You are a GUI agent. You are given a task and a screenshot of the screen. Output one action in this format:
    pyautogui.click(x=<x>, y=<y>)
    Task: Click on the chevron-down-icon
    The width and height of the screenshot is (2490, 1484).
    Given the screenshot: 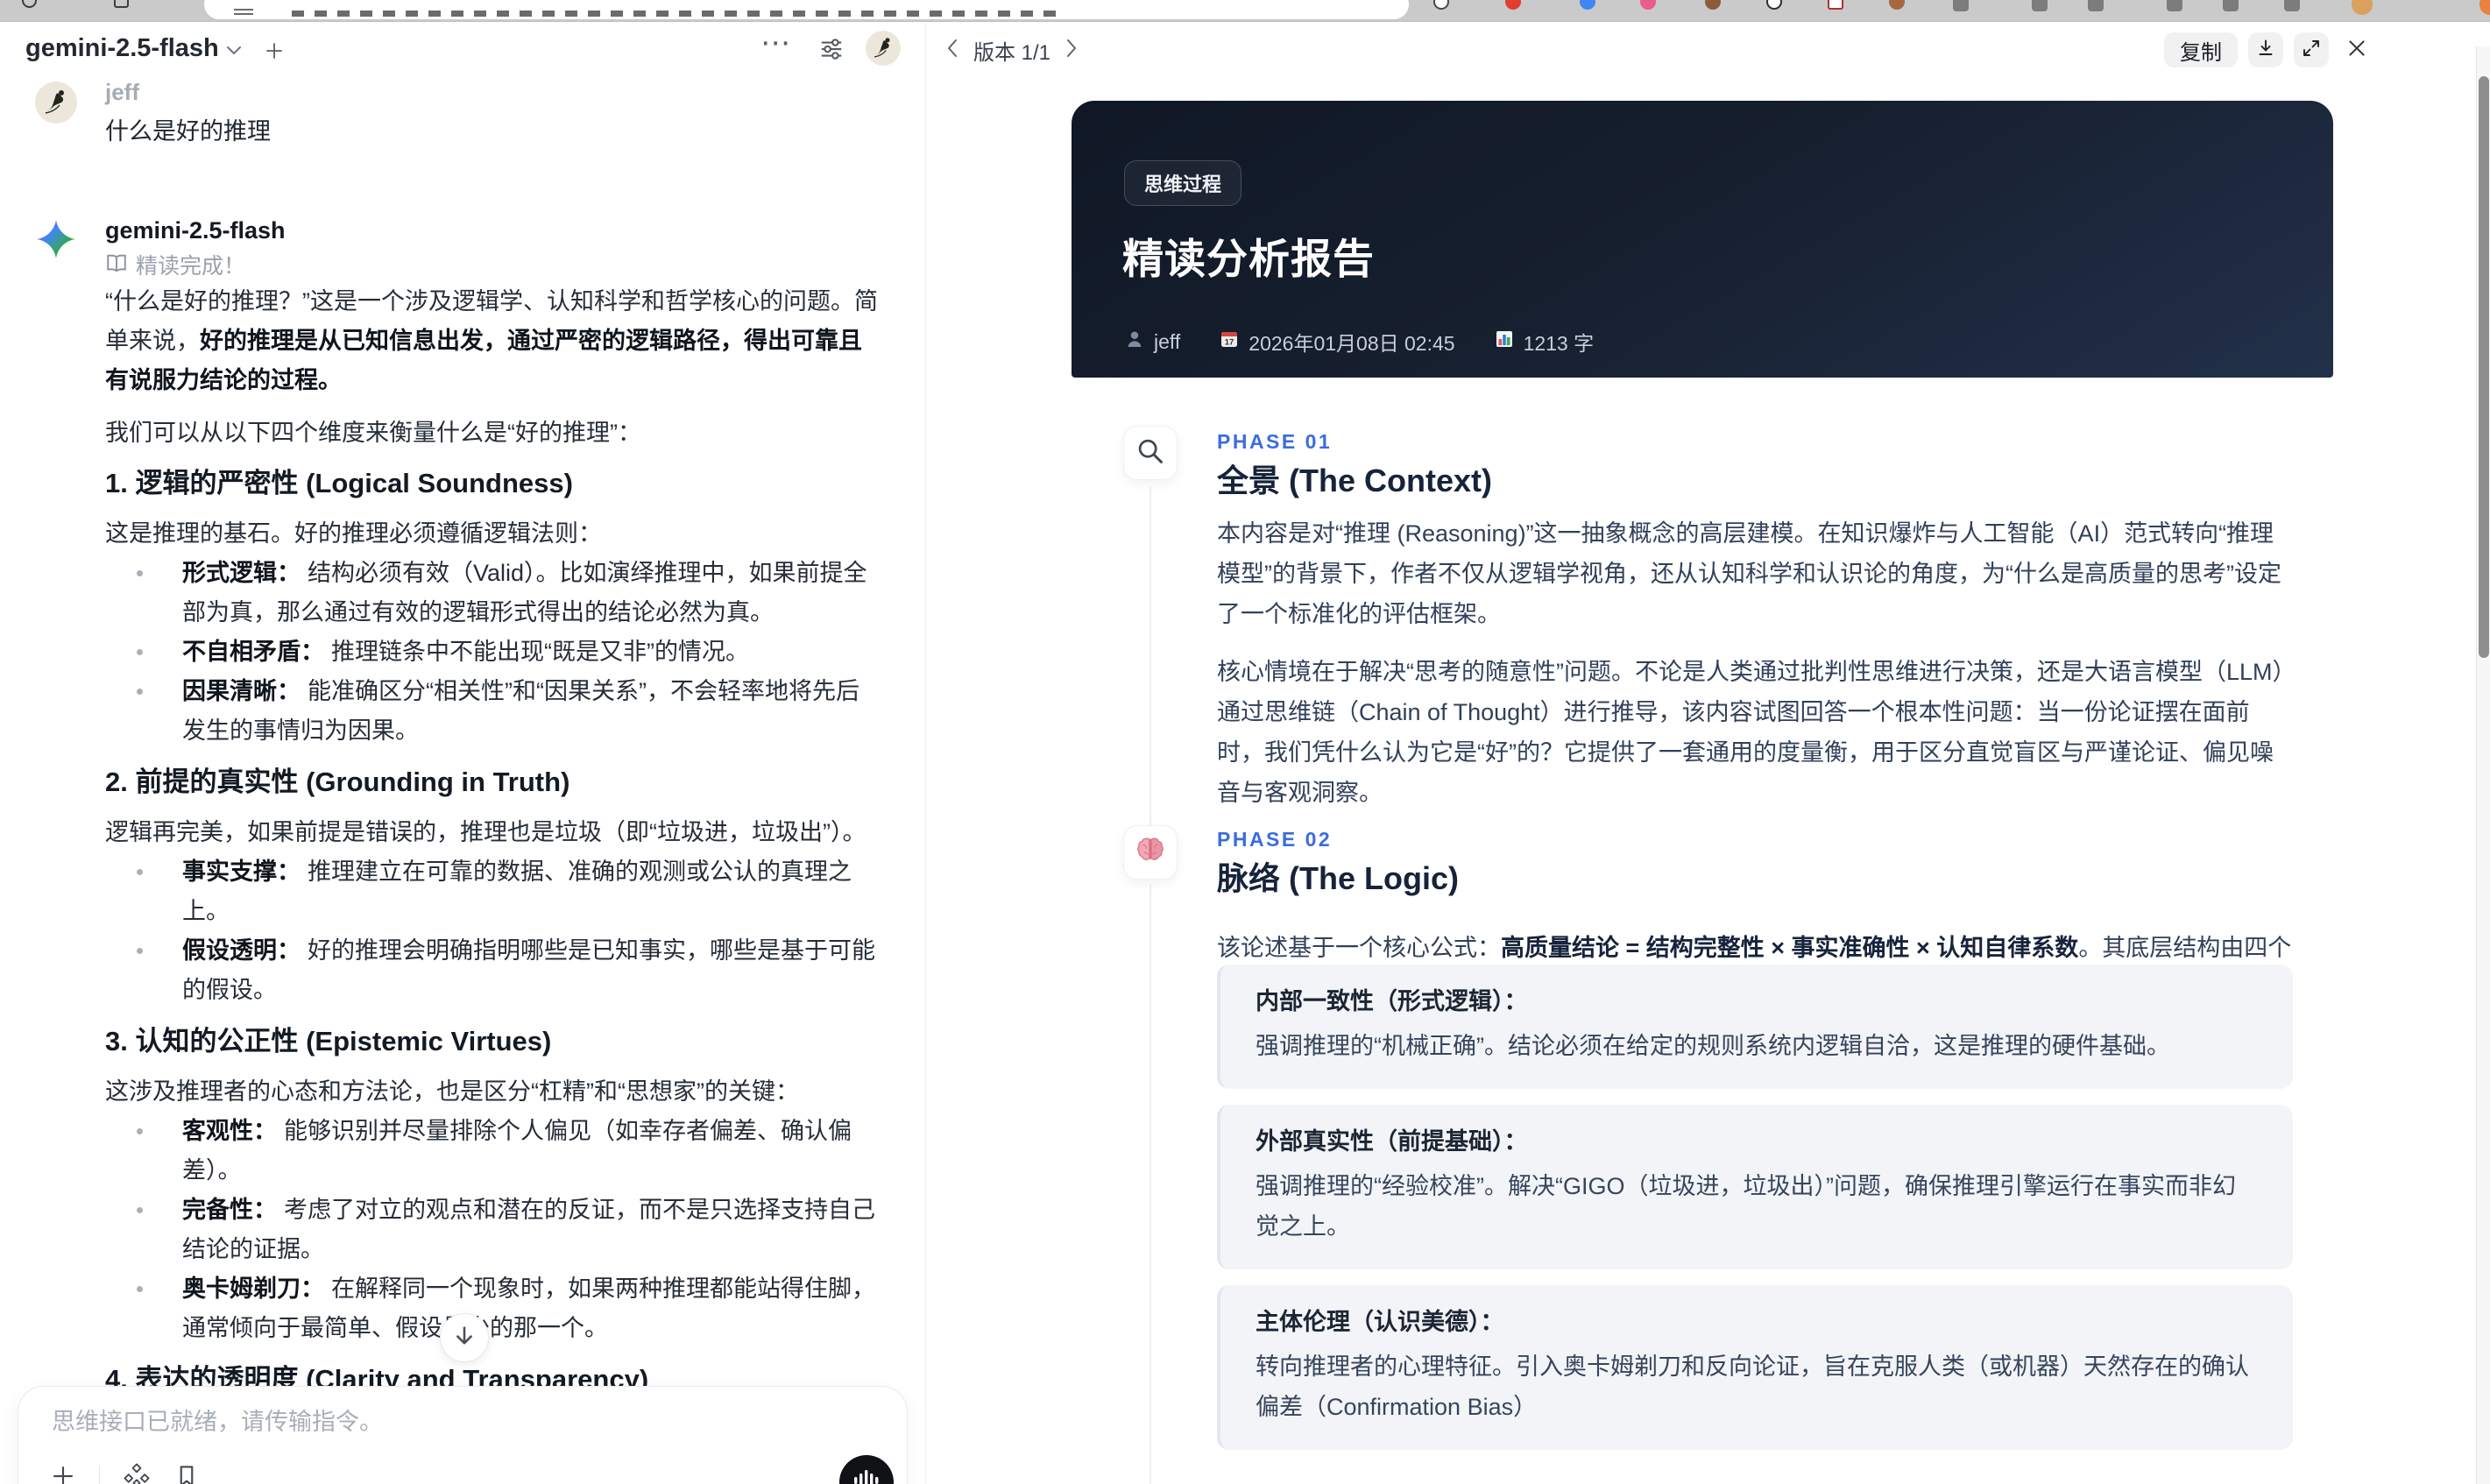 What is the action you would take?
    pyautogui.click(x=234, y=52)
    